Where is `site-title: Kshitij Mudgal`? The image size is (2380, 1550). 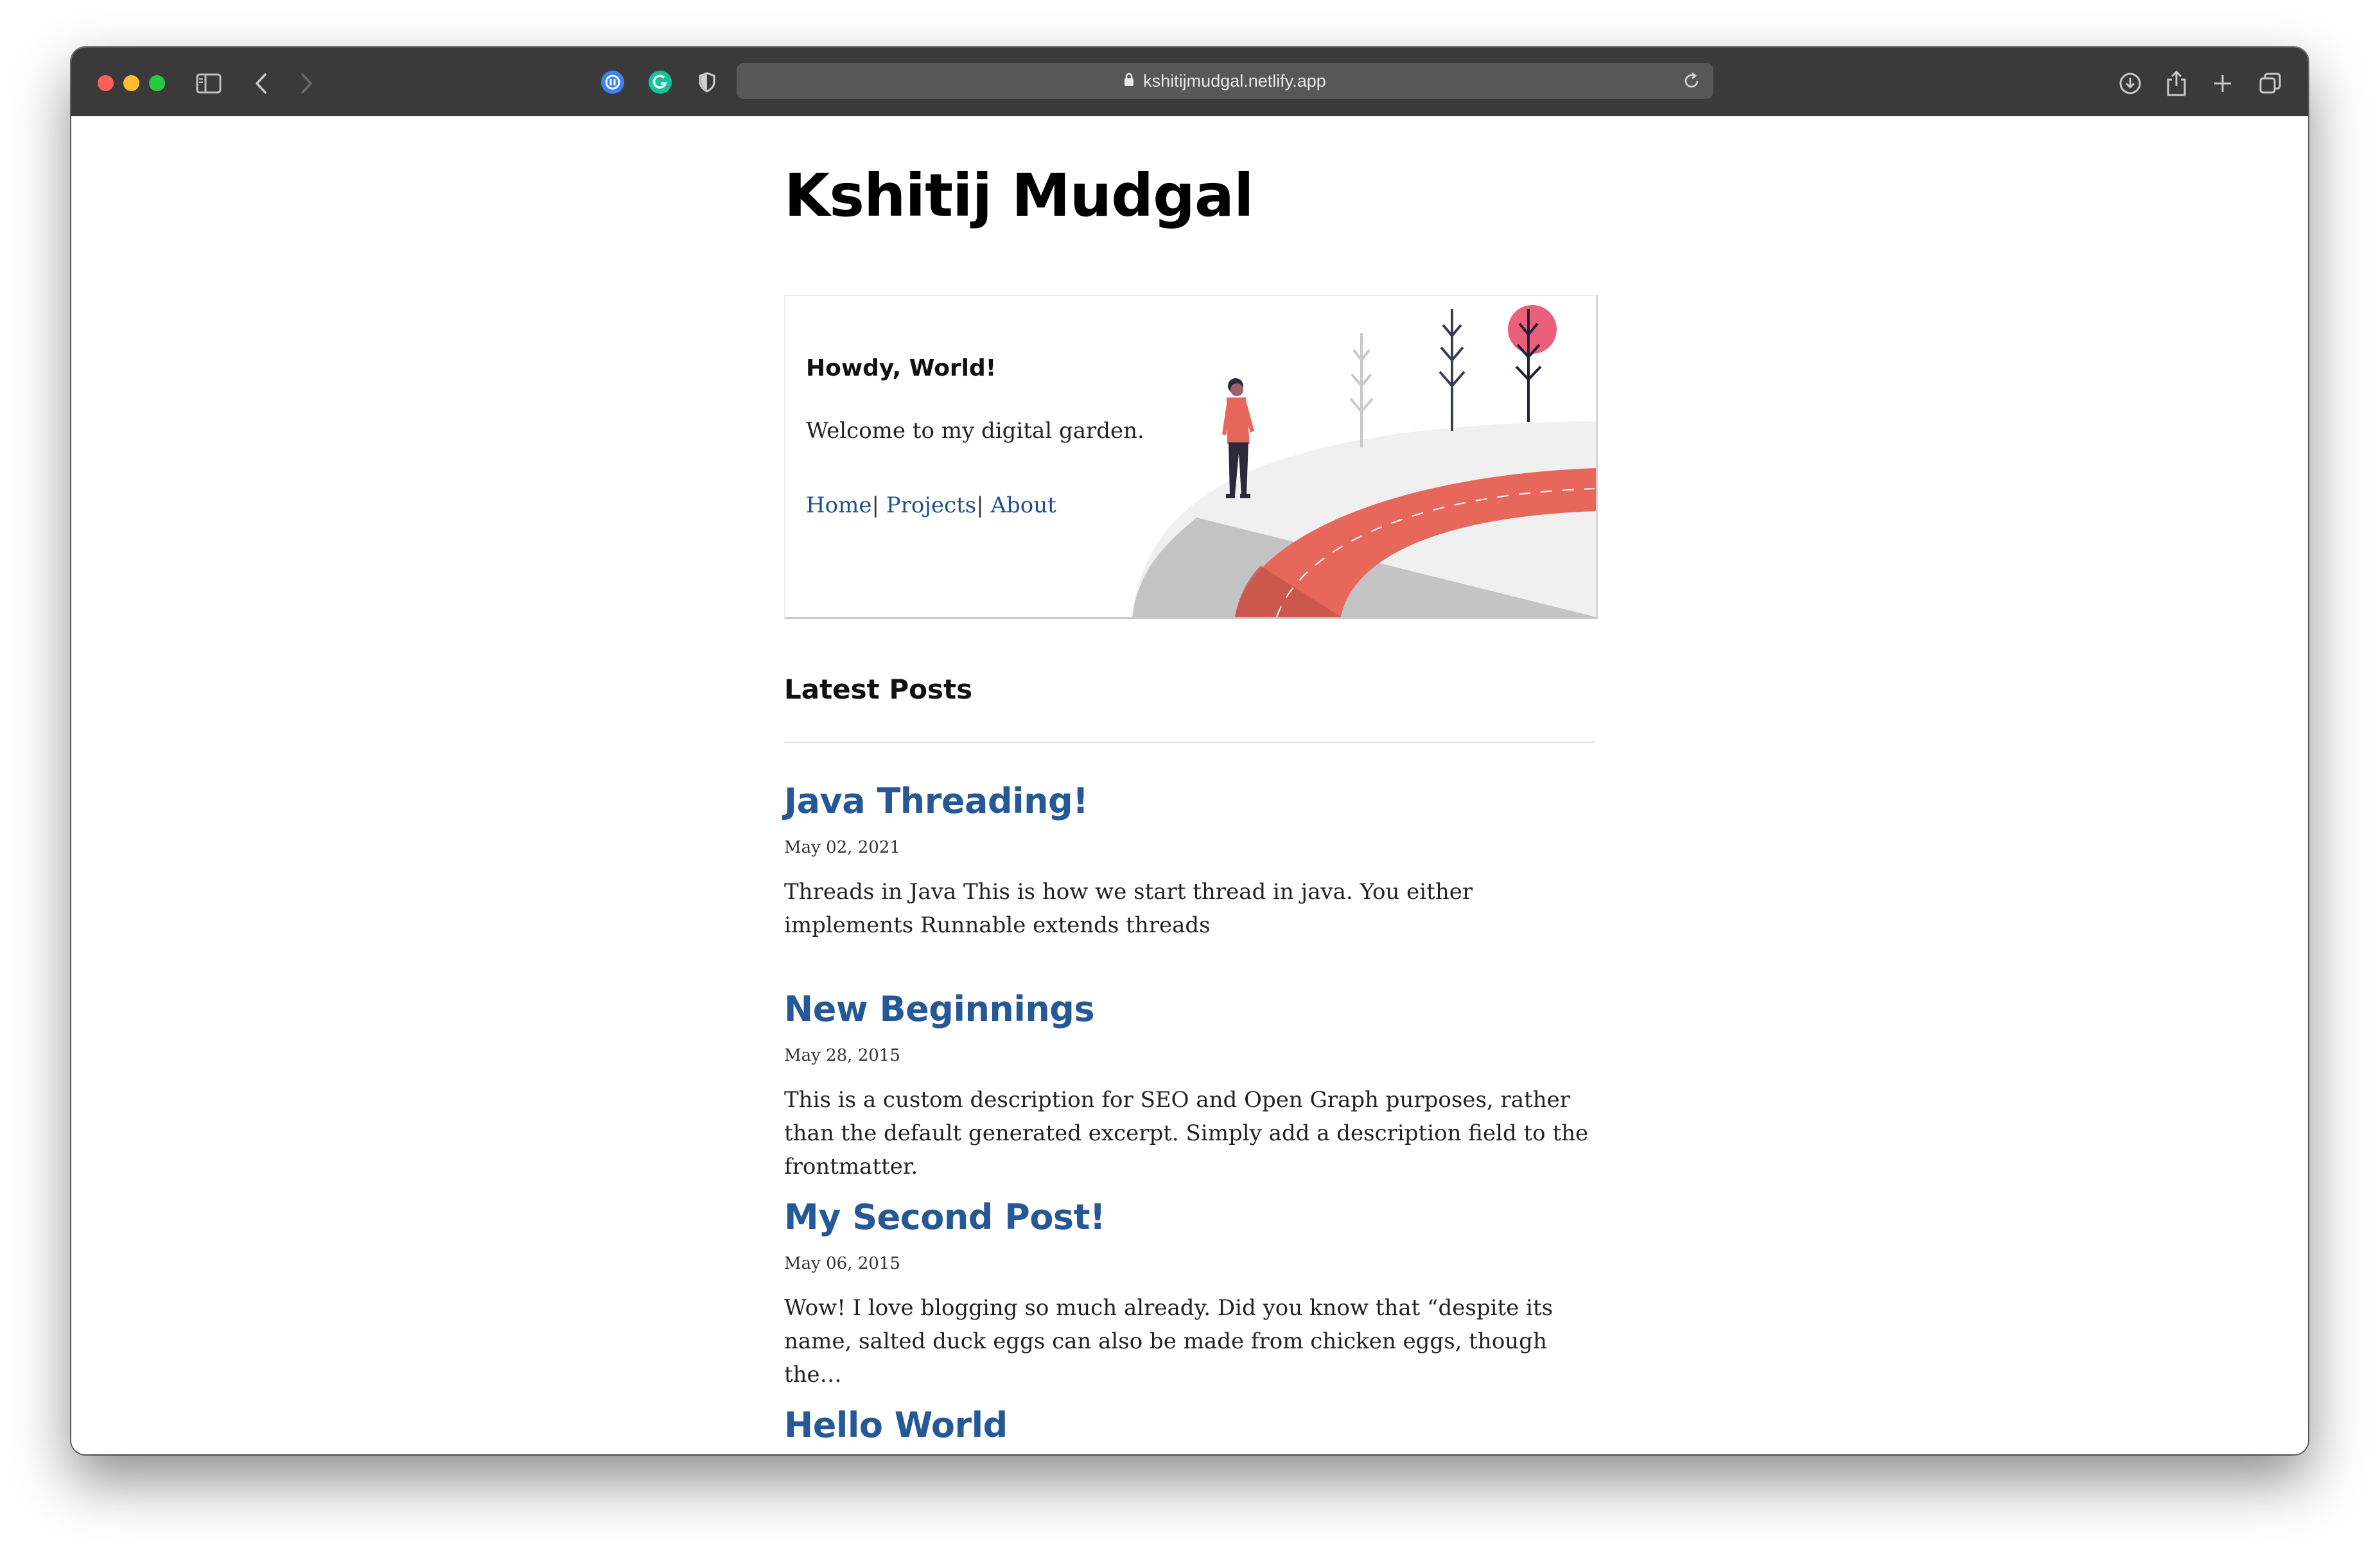
site-title: Kshitij Mudgal is located at coordinates (1019, 195).